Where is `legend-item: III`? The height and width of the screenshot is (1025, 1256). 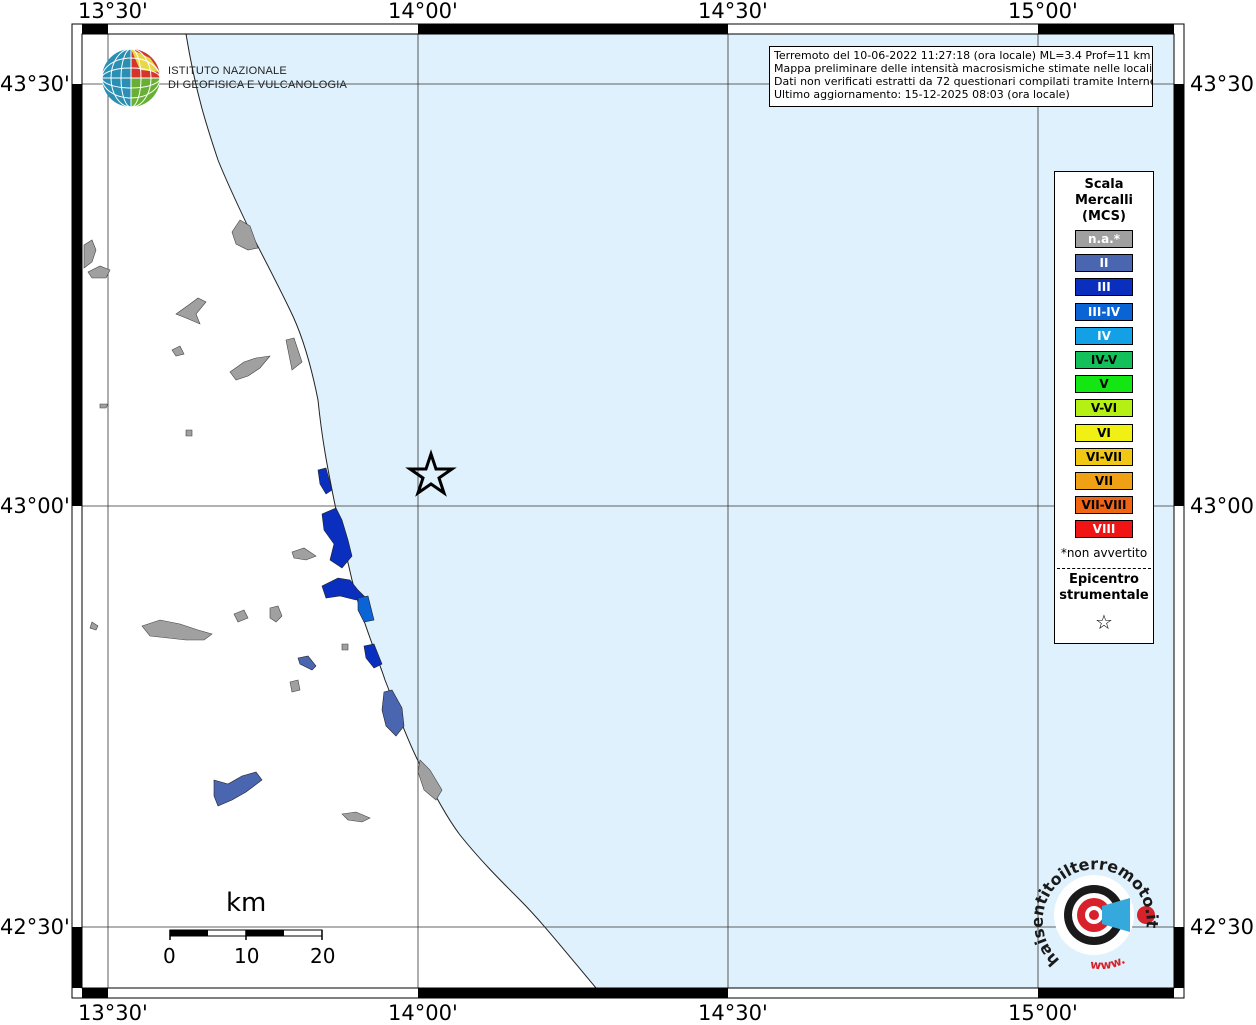 legend-item: III is located at coordinates (1104, 287).